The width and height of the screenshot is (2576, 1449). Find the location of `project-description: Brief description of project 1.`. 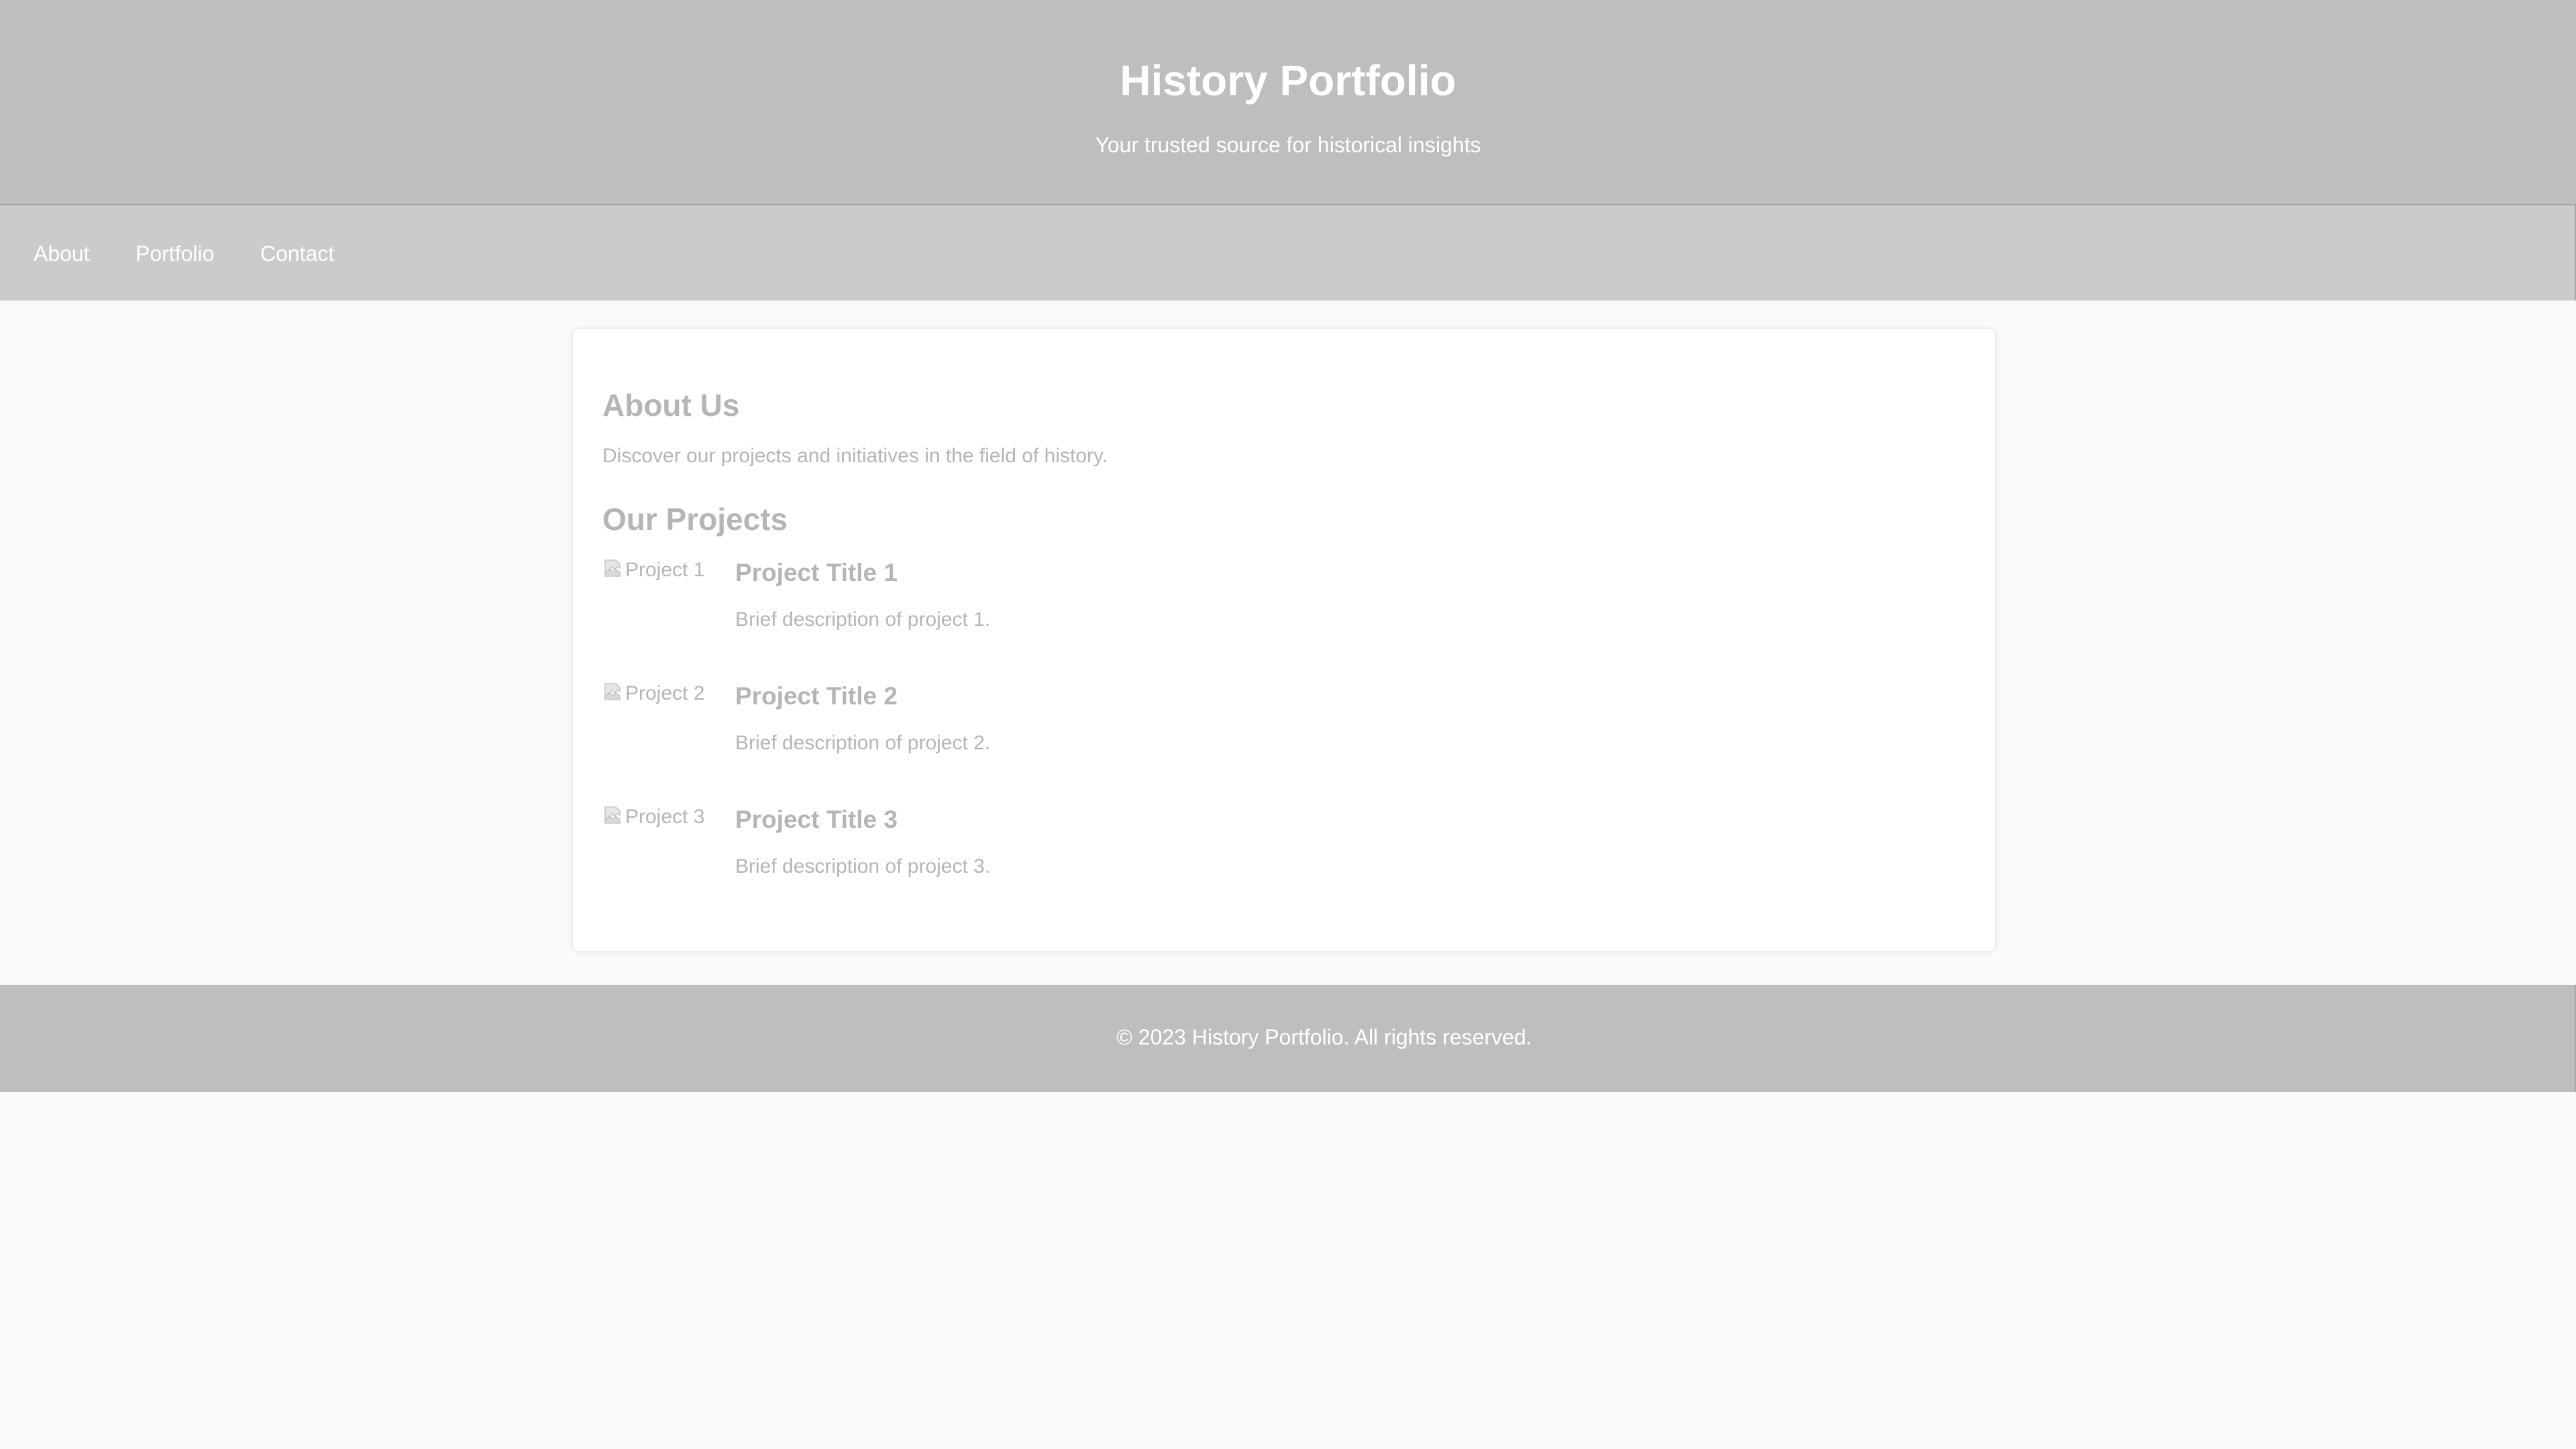

project-description: Brief description of project 1. is located at coordinates (863, 619).